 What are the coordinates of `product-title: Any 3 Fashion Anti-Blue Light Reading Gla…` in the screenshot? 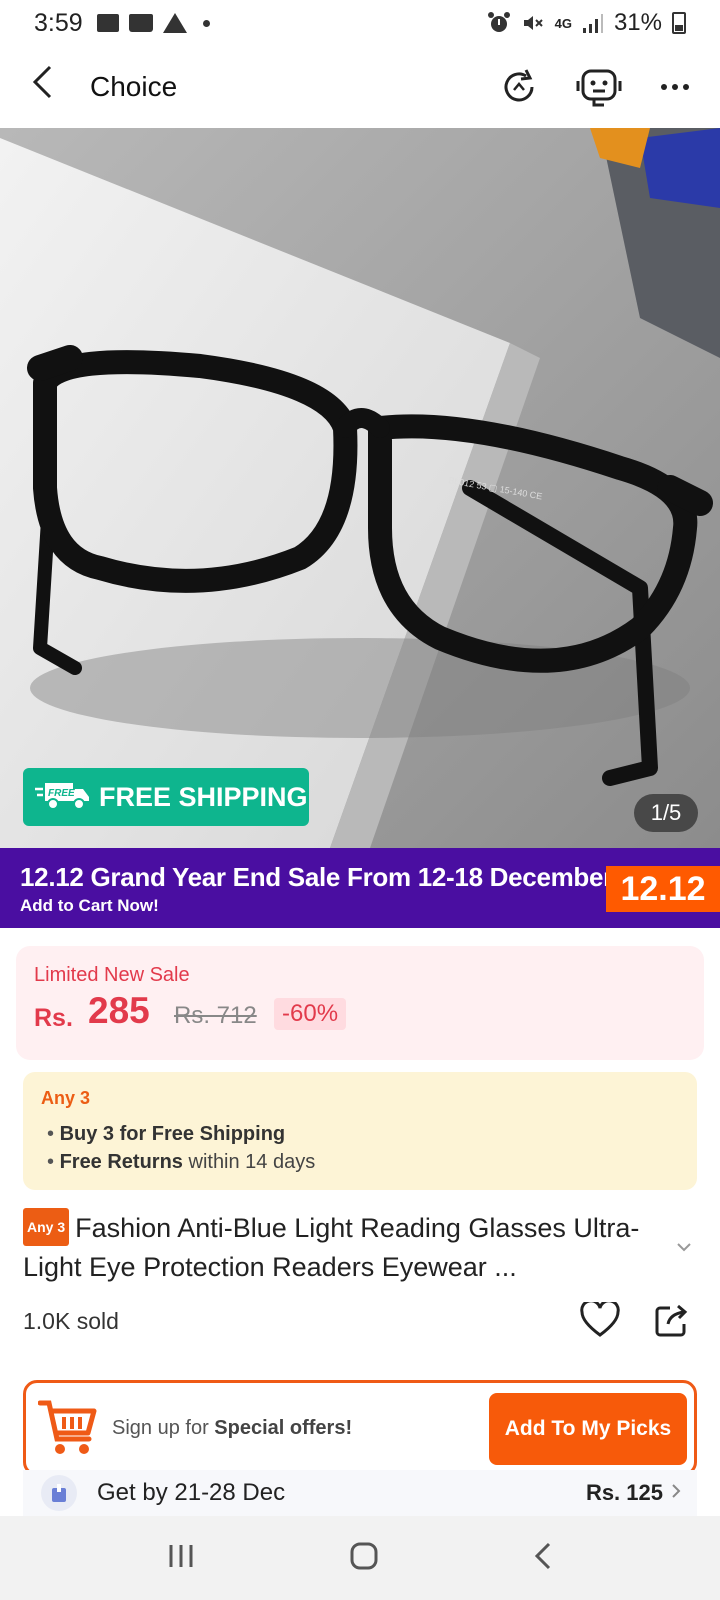 It's located at (343, 1246).